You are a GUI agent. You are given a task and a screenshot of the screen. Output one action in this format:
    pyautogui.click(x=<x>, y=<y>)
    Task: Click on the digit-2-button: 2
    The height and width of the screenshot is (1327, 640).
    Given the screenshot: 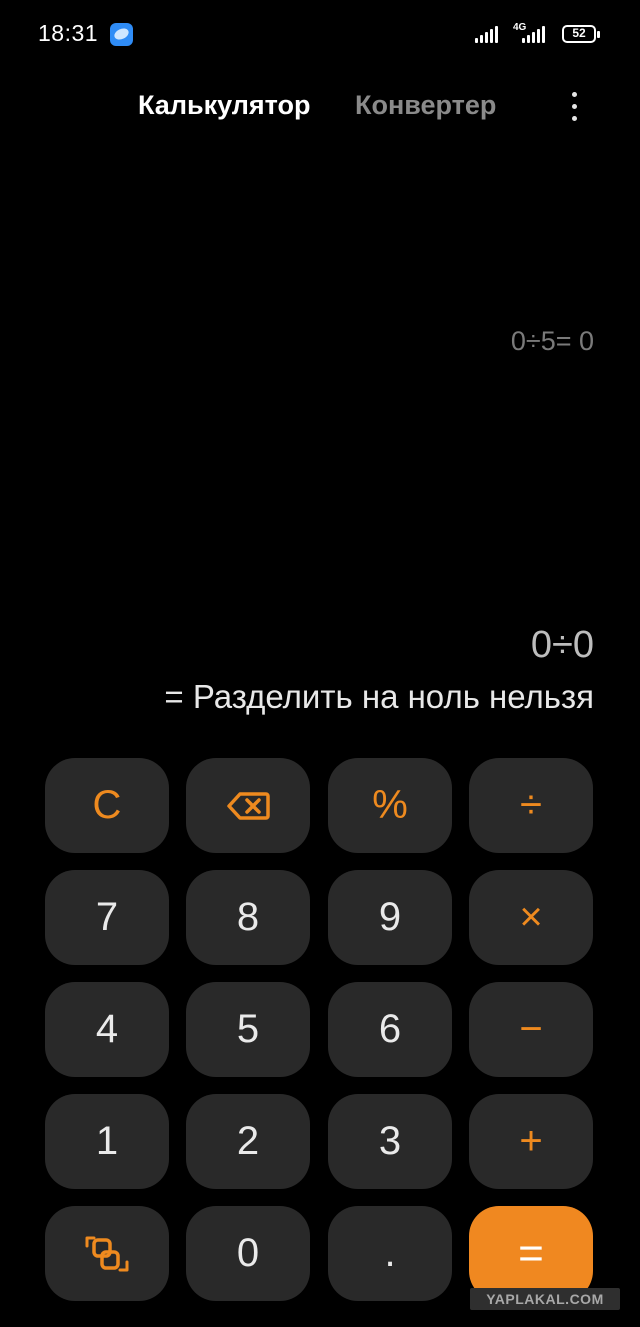 What is the action you would take?
    pyautogui.click(x=248, y=1141)
    